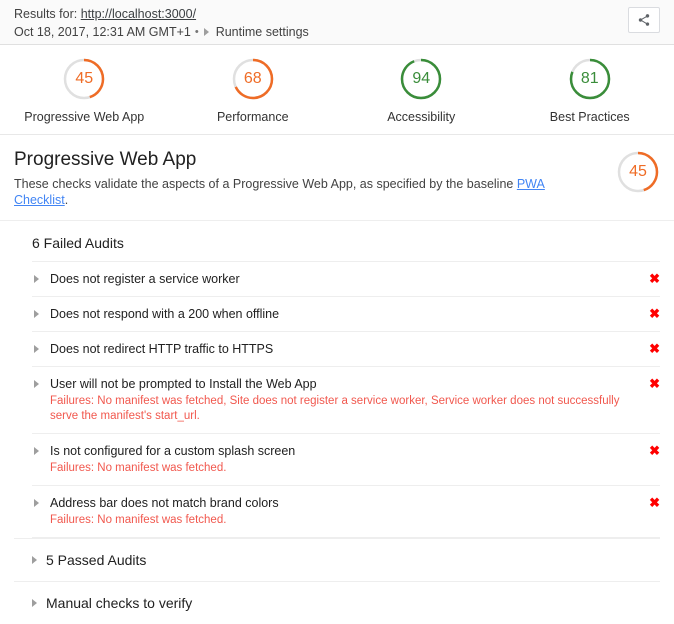 The height and width of the screenshot is (624, 674). Describe the element at coordinates (102, 32) in the screenshot. I see `report-timestamp: Oct 18, 2017, 12:31 AM GMT+1` at that location.